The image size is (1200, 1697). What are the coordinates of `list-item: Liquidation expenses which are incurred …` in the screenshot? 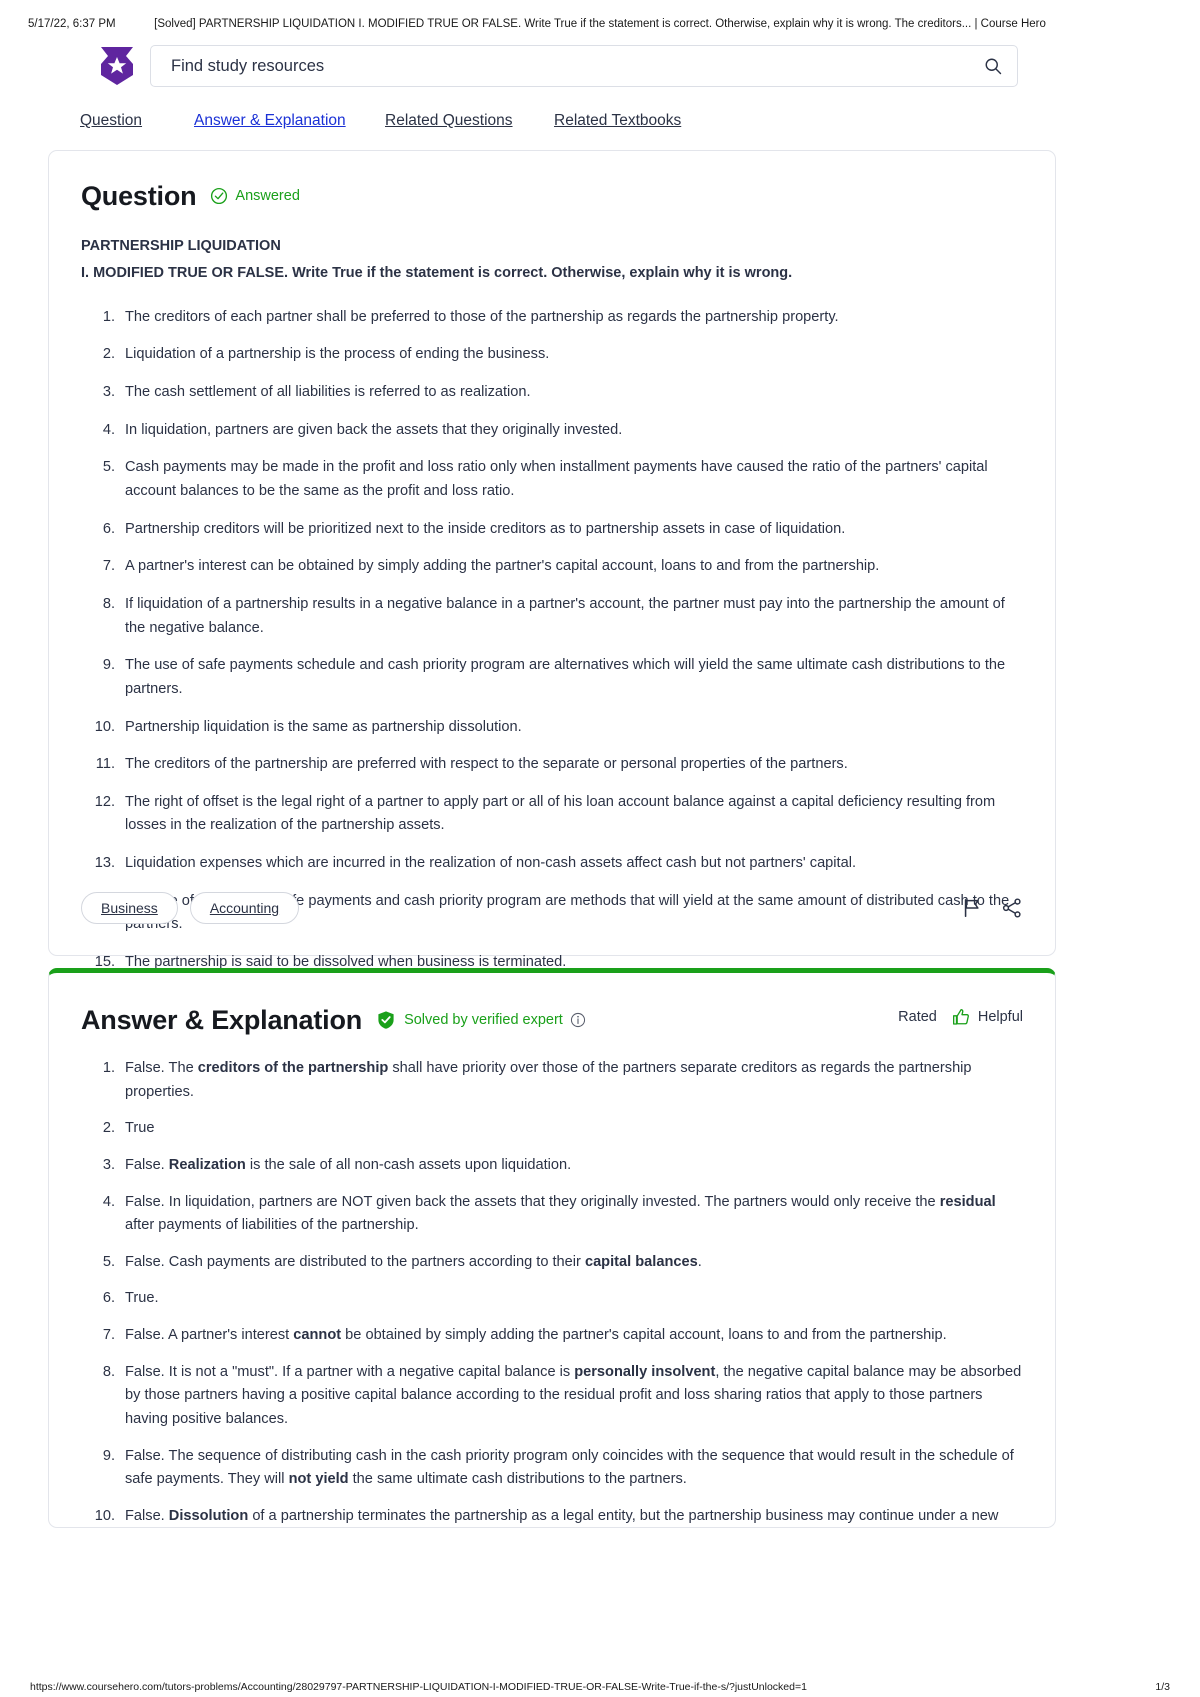 It's located at (469, 863).